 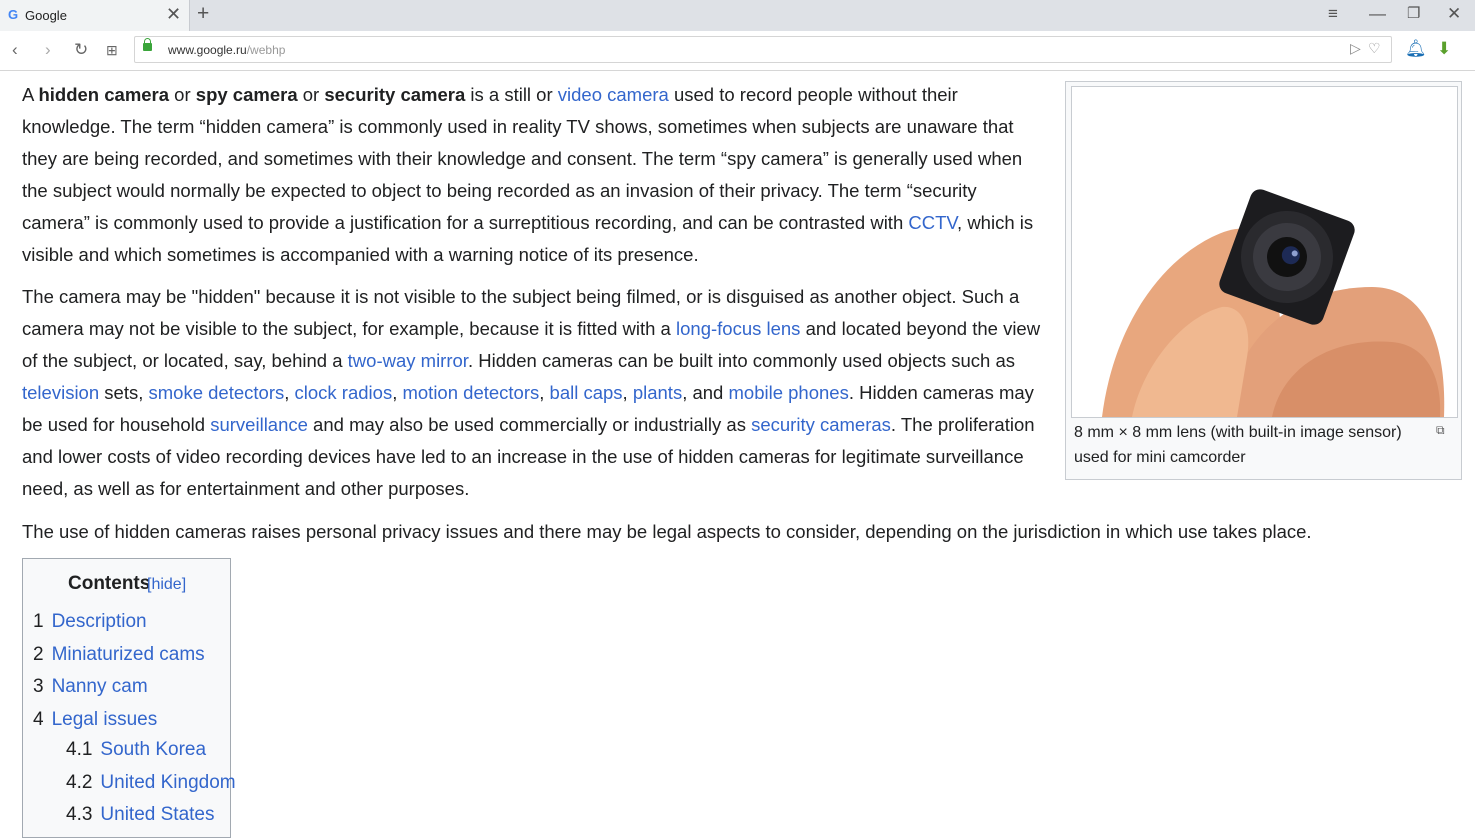 What do you see at coordinates (1374, 48) in the screenshot?
I see `bookmark-heart-icon: ♡` at bounding box center [1374, 48].